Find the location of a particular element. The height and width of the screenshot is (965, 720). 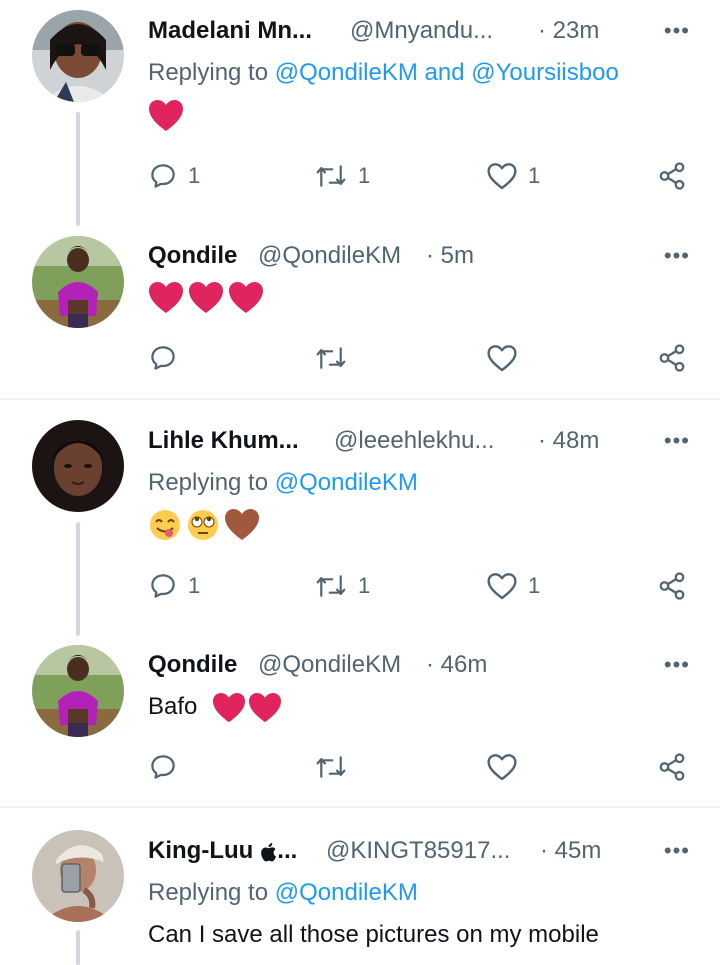

tweet-header: King-Luu... @KINGT85917... · 45m ••• is located at coordinates (424, 851).